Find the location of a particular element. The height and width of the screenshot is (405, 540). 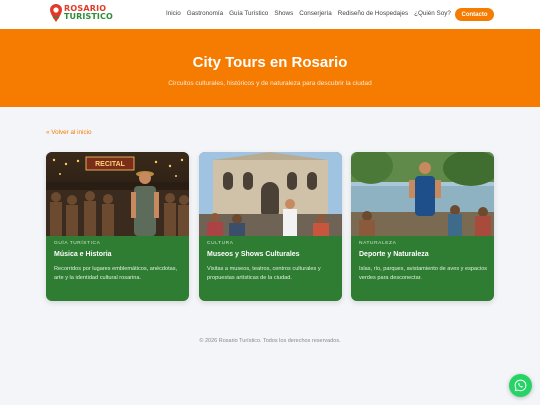

nav-item-quien-soy: ¿Quién Soy? is located at coordinates (432, 13).